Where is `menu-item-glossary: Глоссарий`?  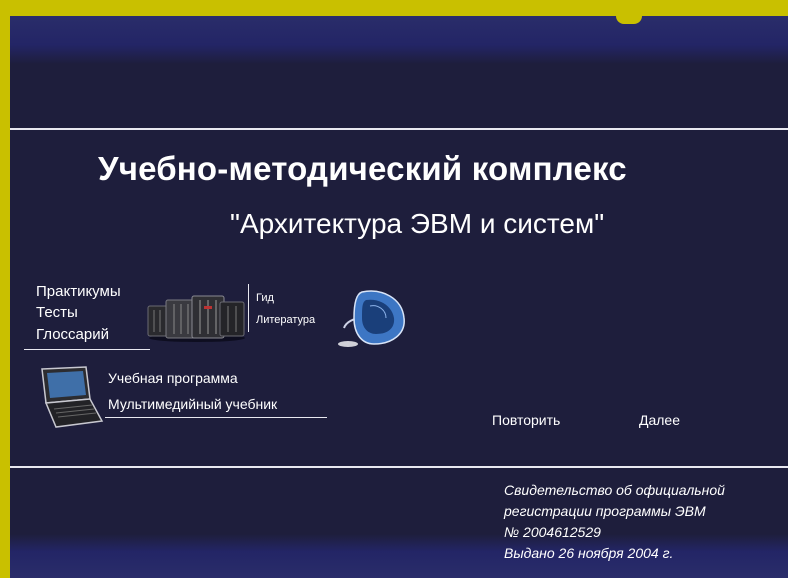
menu-item-glossary: Глоссарий is located at coordinates (72, 334).